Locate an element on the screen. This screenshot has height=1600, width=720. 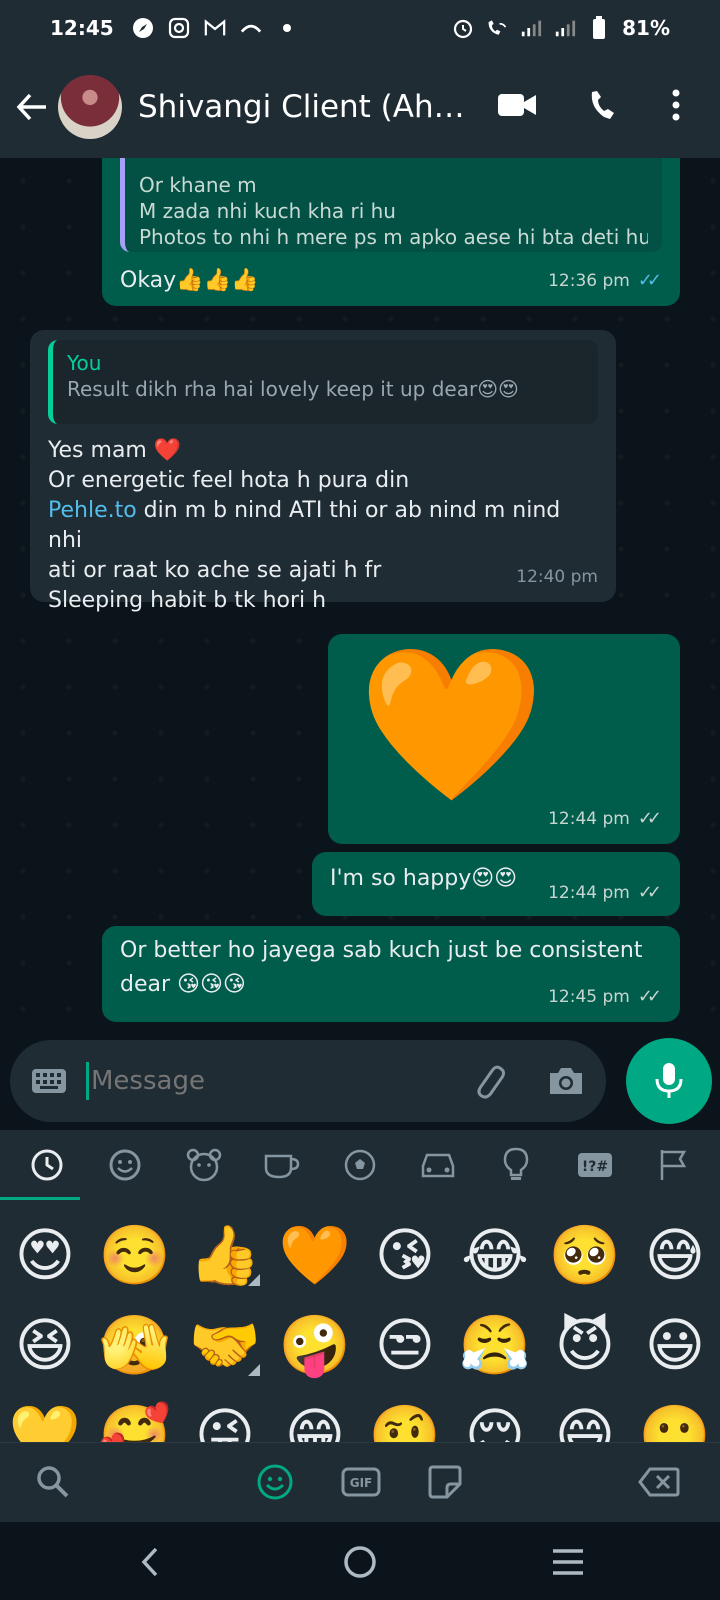
emoji-key: 😆 is located at coordinates (45, 1345).